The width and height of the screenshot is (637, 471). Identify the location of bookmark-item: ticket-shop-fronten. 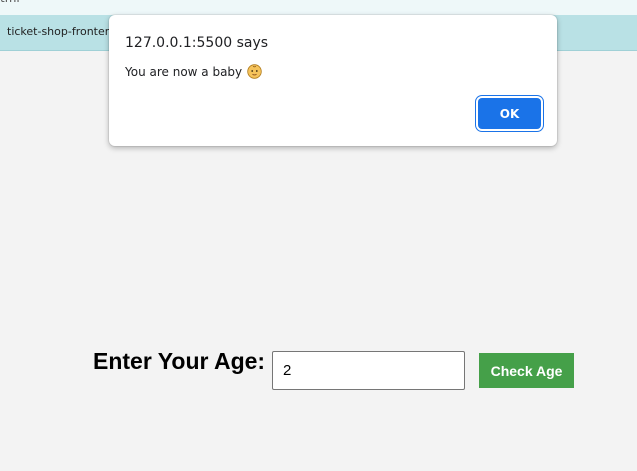
(59, 31).